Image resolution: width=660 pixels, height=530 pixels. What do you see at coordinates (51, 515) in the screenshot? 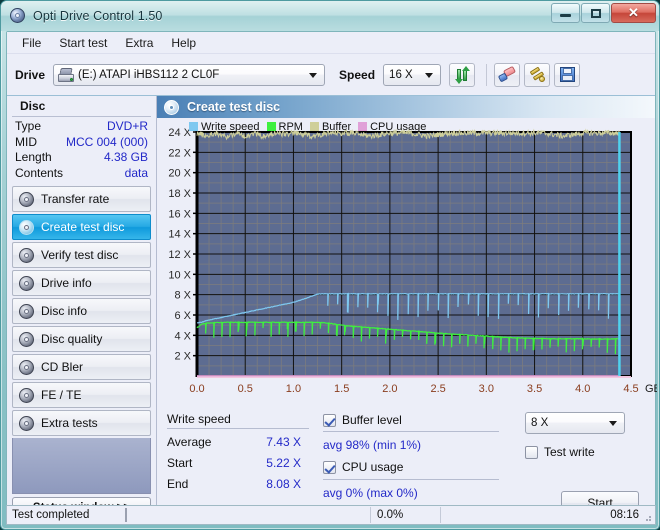
I see `status-text: Test completed` at bounding box center [51, 515].